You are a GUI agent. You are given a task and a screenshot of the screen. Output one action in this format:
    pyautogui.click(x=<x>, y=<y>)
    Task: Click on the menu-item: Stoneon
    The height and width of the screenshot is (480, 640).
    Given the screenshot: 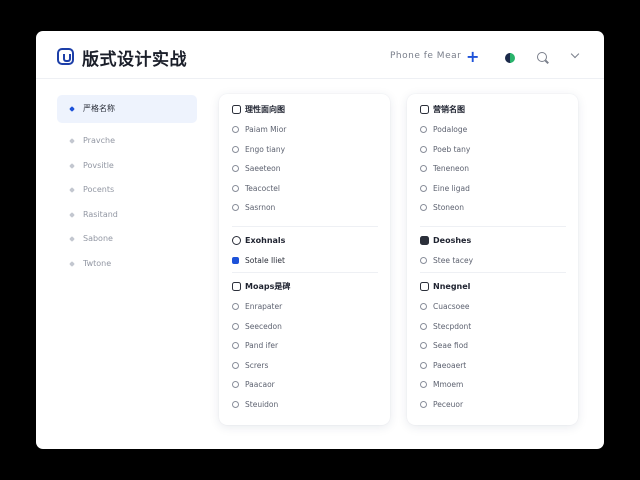 What is the action you would take?
    pyautogui.click(x=493, y=208)
    